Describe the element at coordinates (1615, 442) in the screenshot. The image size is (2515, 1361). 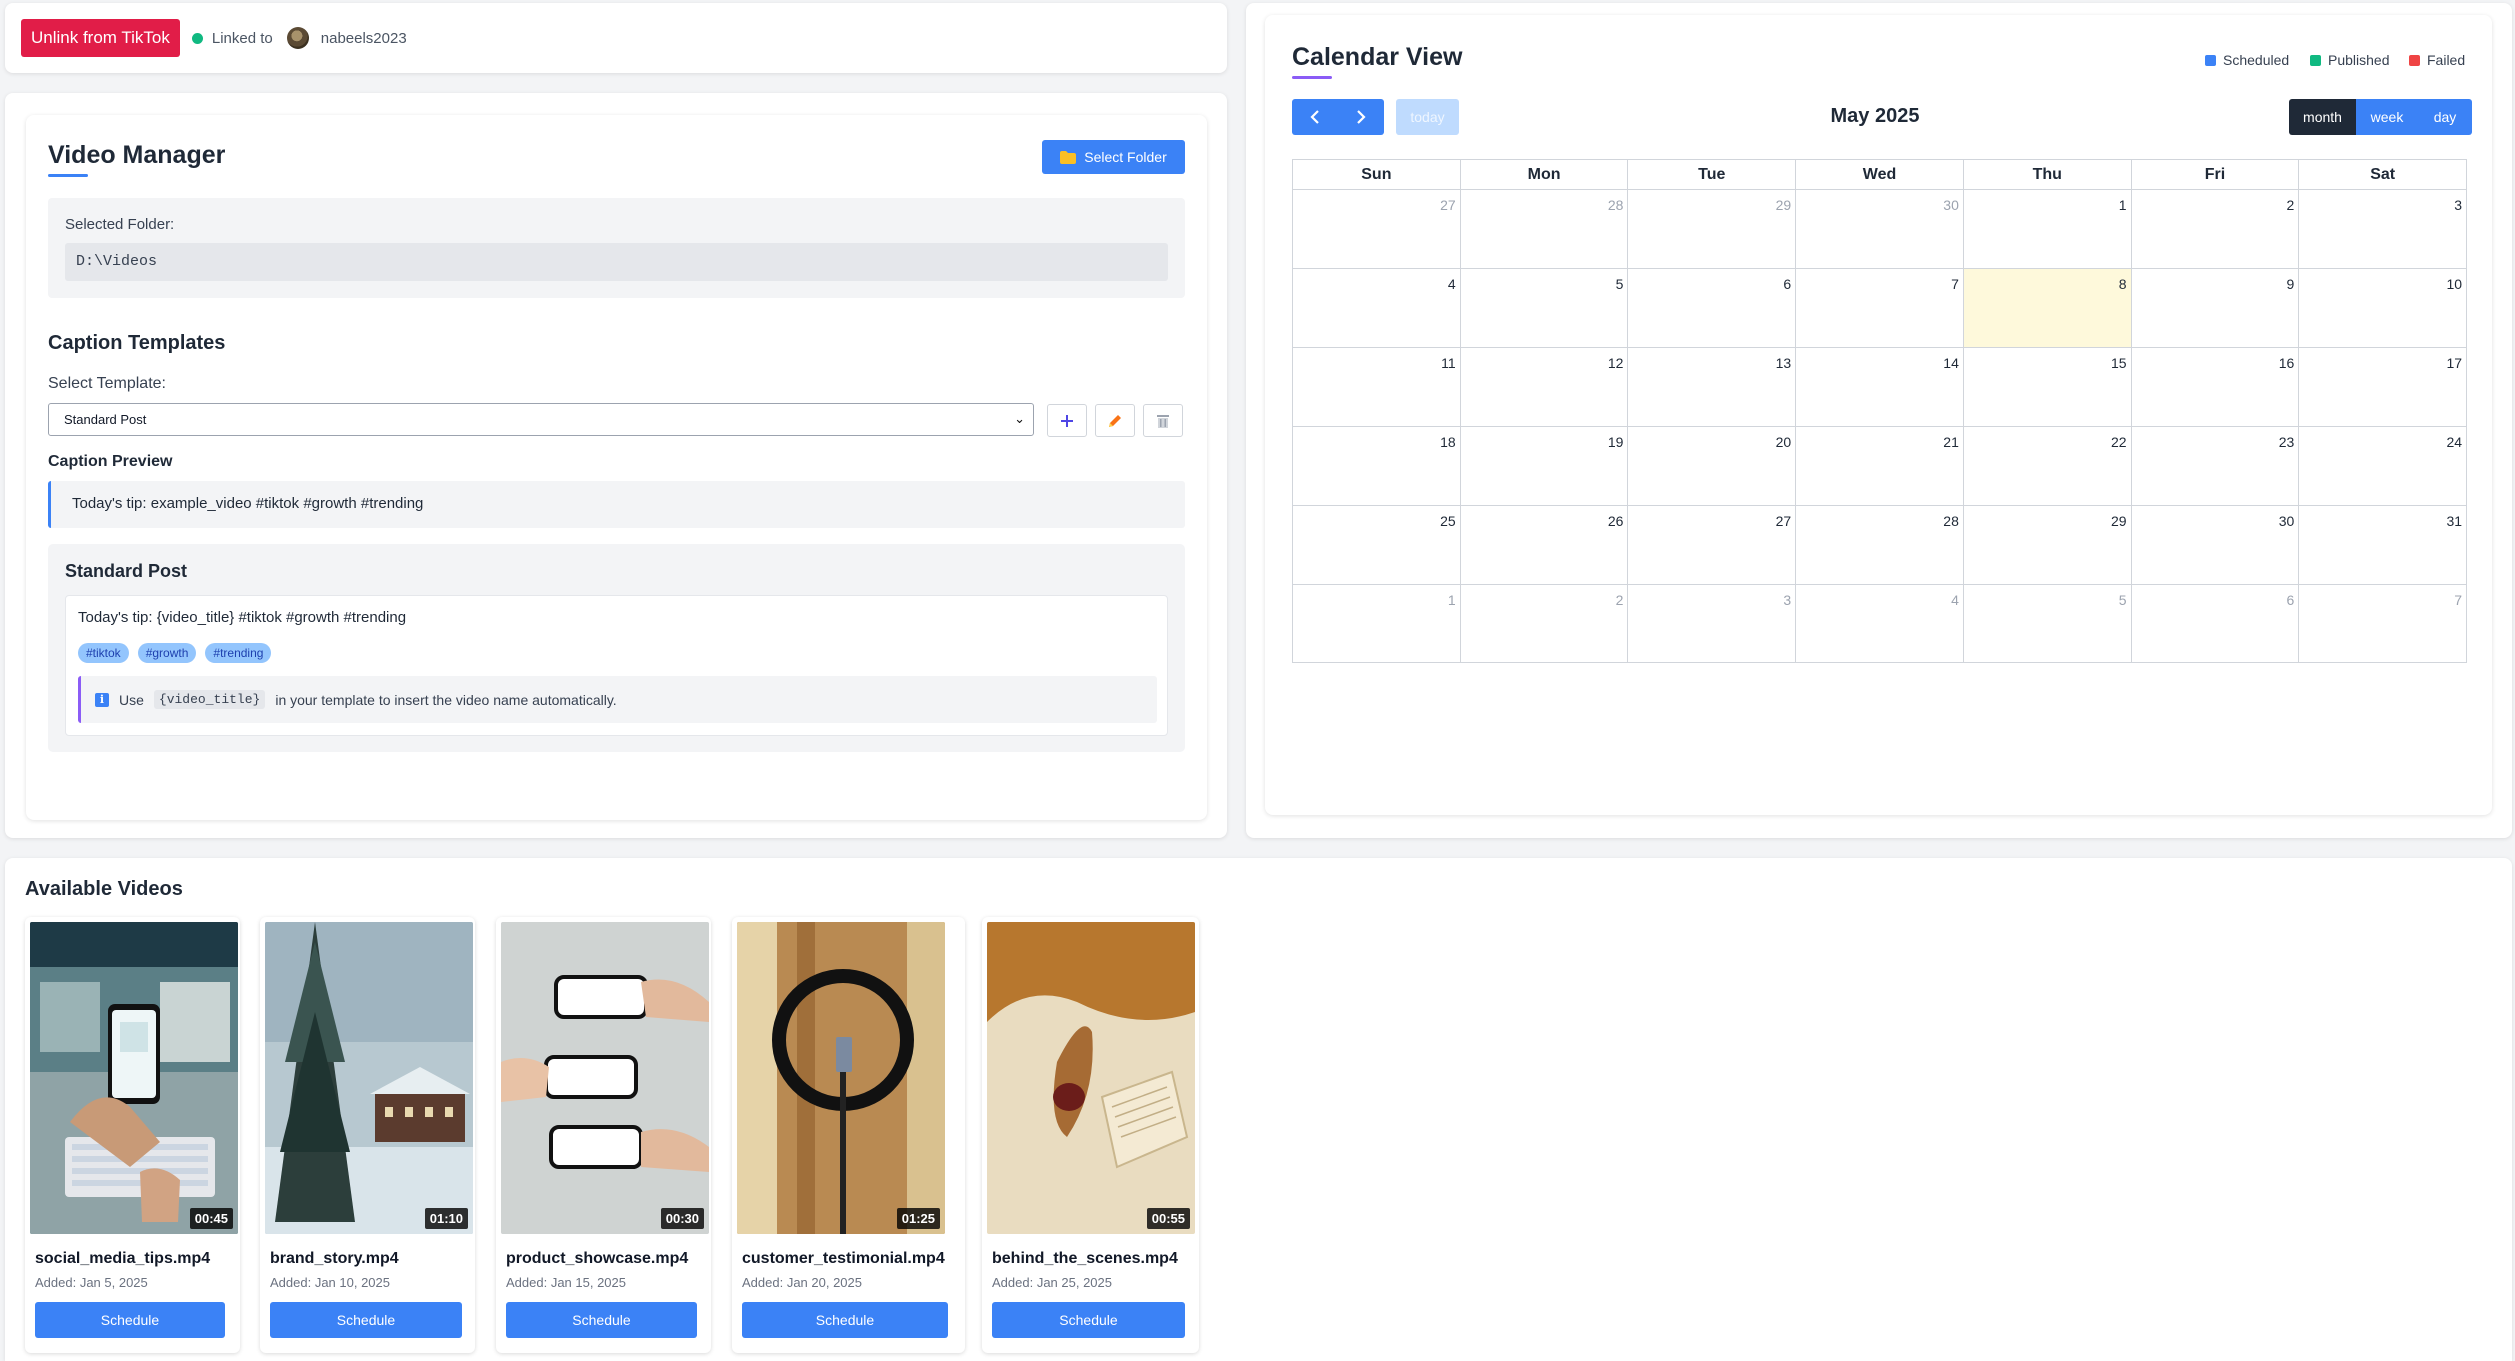
I see `day-number: 19` at that location.